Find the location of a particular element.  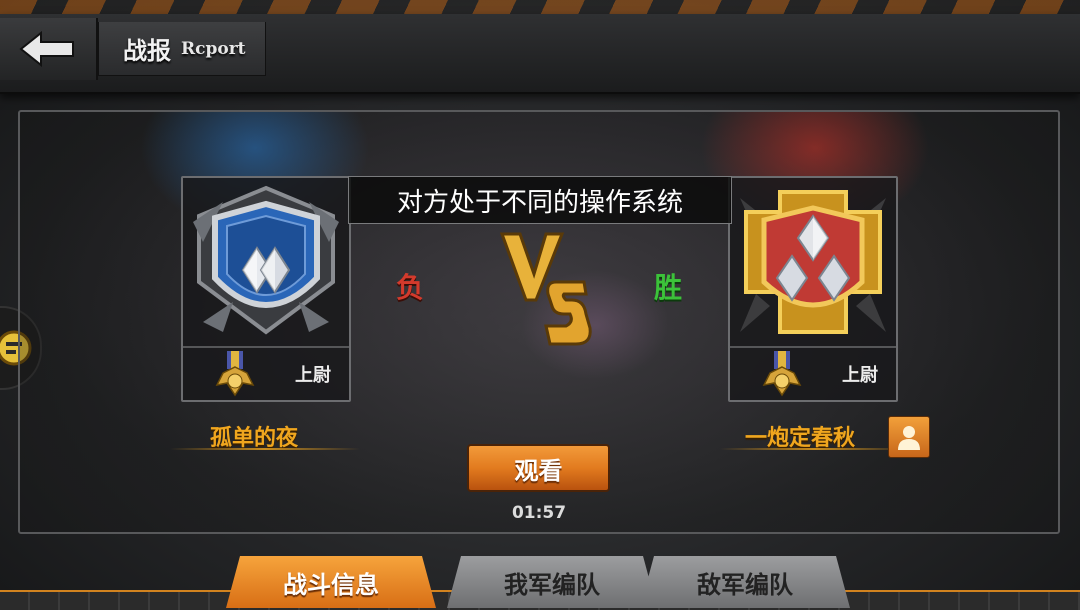

tab-enemy-formation: 敌军编队 is located at coordinates (745, 582).